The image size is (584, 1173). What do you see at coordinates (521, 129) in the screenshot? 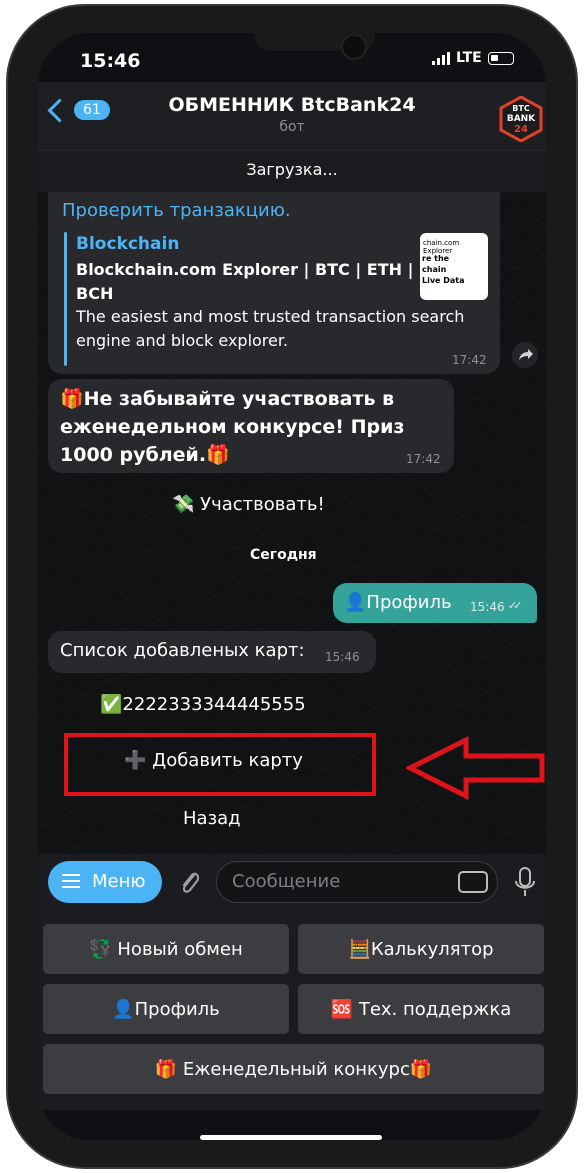
I see `avatar-text-bottom: 24` at bounding box center [521, 129].